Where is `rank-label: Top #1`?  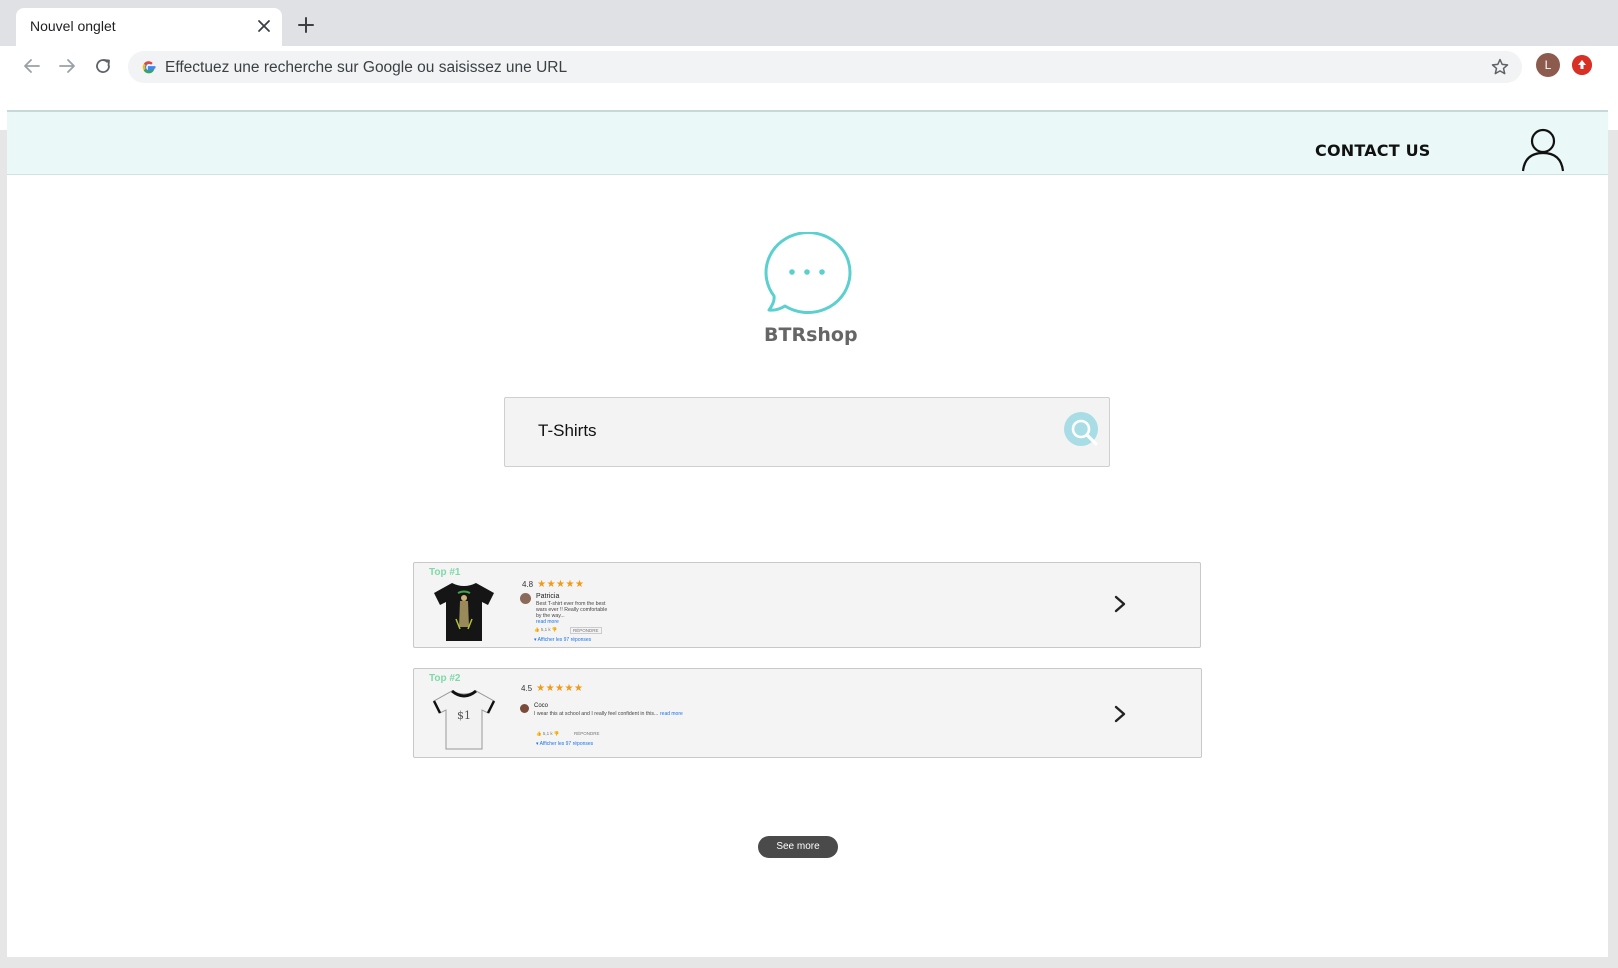
rank-label: Top #1 is located at coordinates (445, 572).